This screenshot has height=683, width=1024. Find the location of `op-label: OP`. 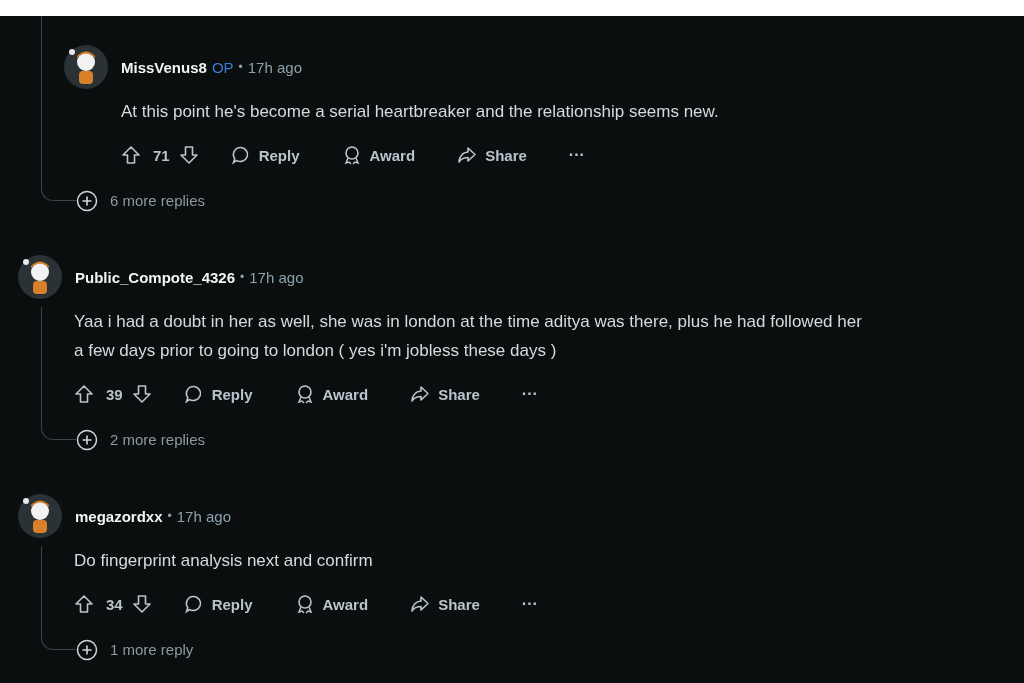

op-label: OP is located at coordinates (222, 67).